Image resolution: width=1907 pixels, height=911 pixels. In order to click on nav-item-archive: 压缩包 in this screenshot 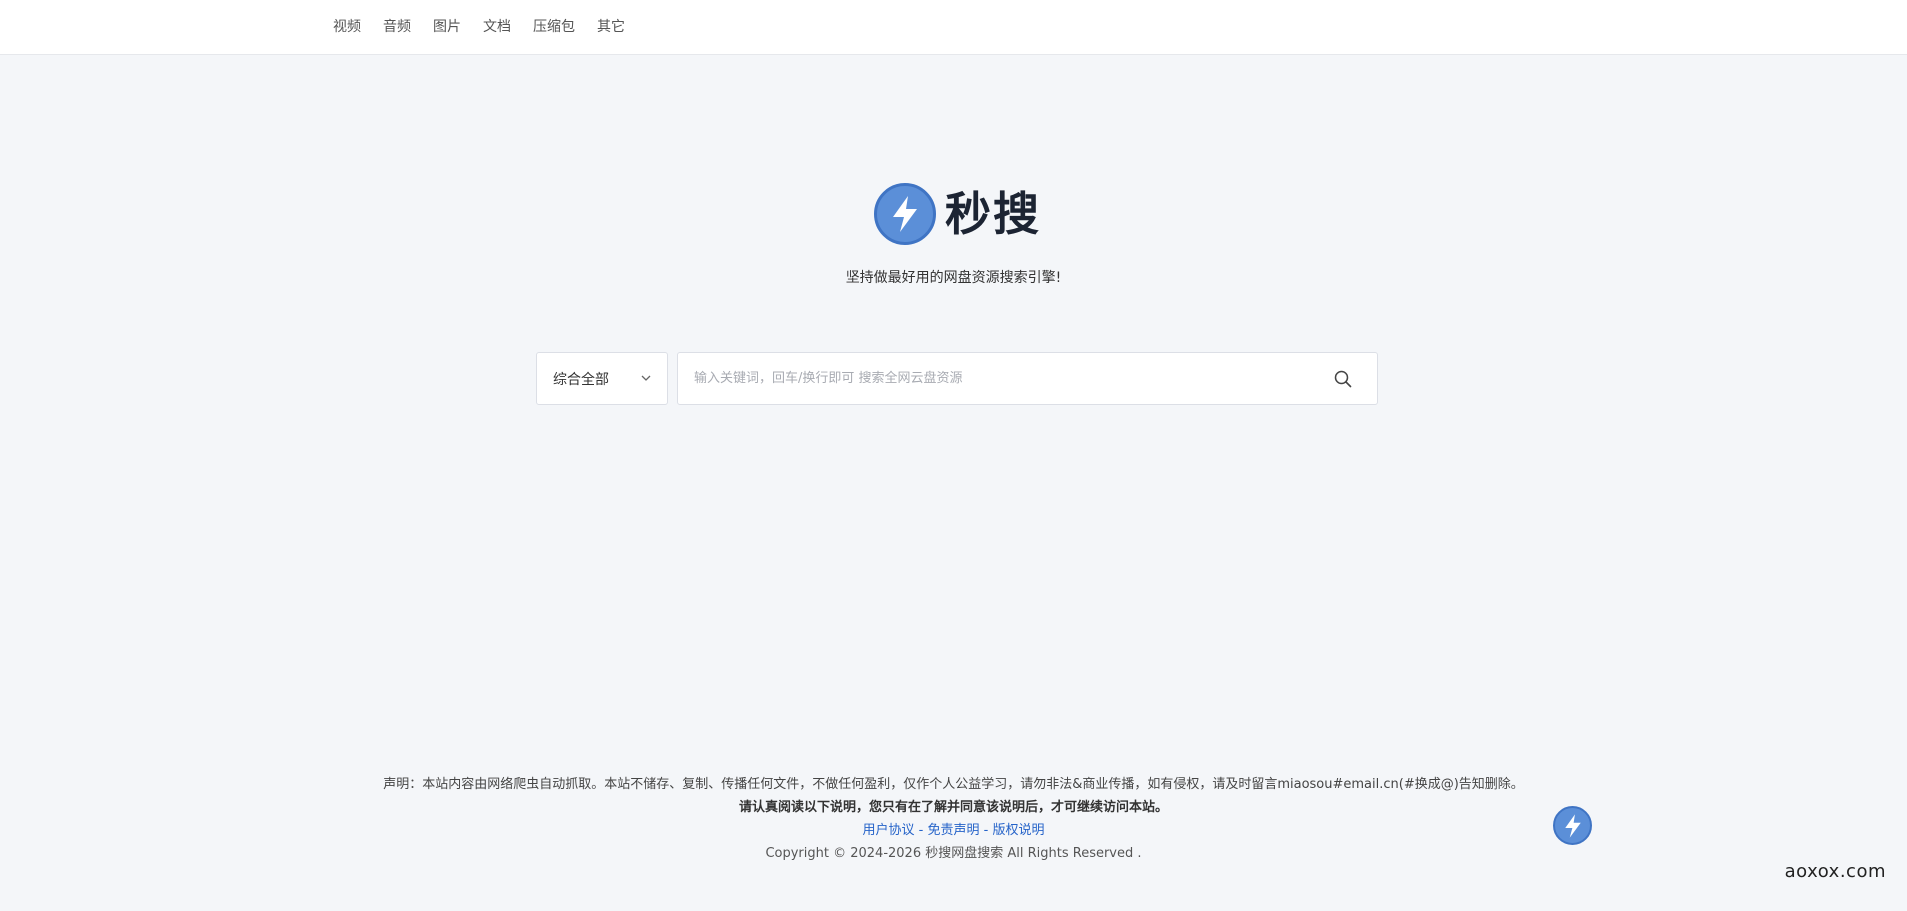, I will do `click(554, 27)`.